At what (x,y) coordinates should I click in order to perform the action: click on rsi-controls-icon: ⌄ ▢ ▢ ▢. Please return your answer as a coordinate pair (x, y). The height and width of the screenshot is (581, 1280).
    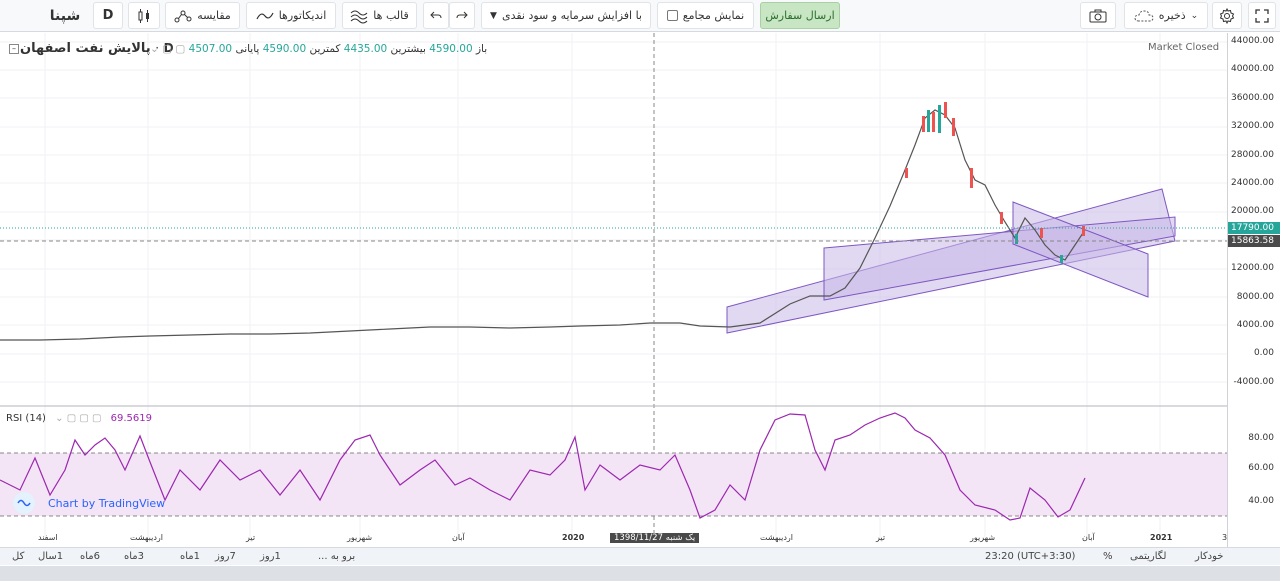
    Looking at the image, I should click on (78, 418).